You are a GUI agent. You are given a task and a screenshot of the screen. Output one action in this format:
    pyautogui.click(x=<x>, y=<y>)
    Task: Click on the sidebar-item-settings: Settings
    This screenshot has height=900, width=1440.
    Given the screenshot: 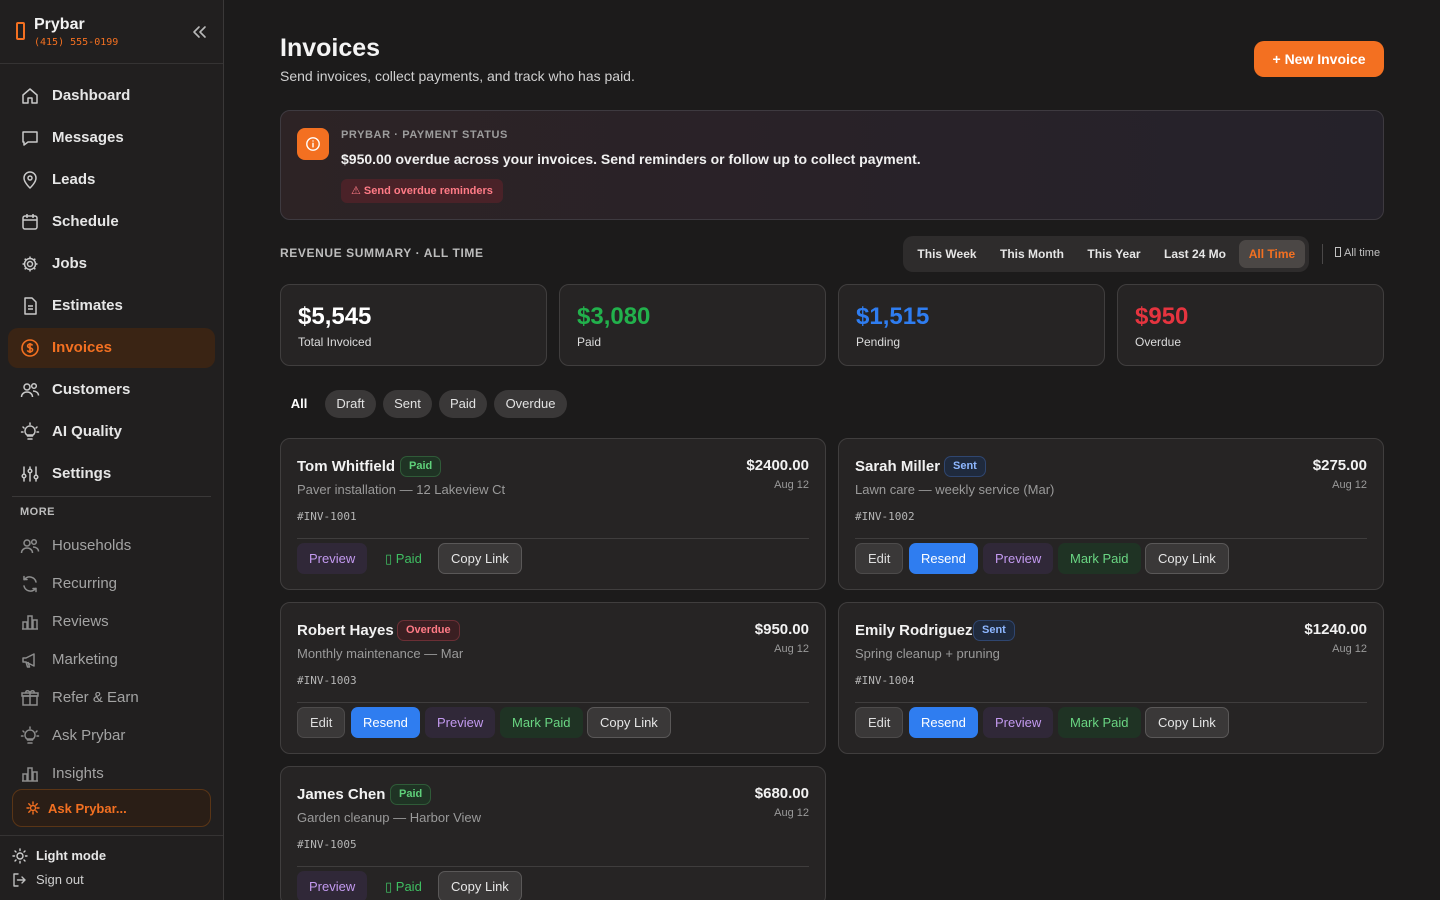 What is the action you would take?
    pyautogui.click(x=111, y=474)
    